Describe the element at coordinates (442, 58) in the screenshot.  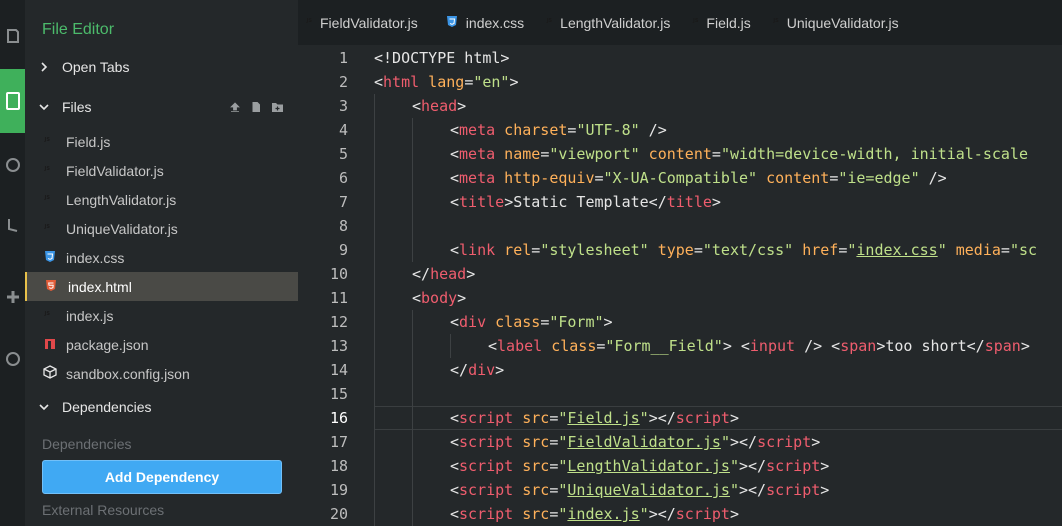
I see `code-token: <!DOCTYPE html>` at that location.